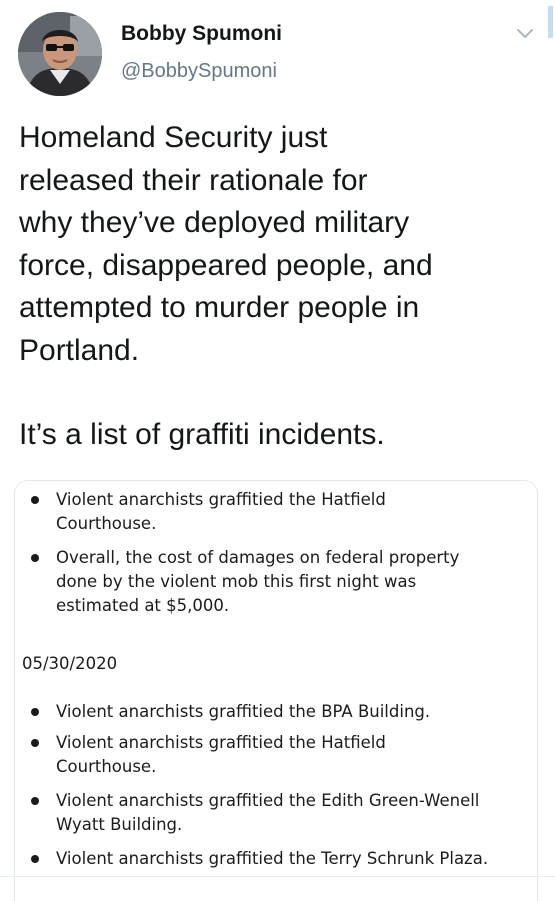  Describe the element at coordinates (199, 71) in the screenshot. I see `user-handle: @BobbySpumoni` at that location.